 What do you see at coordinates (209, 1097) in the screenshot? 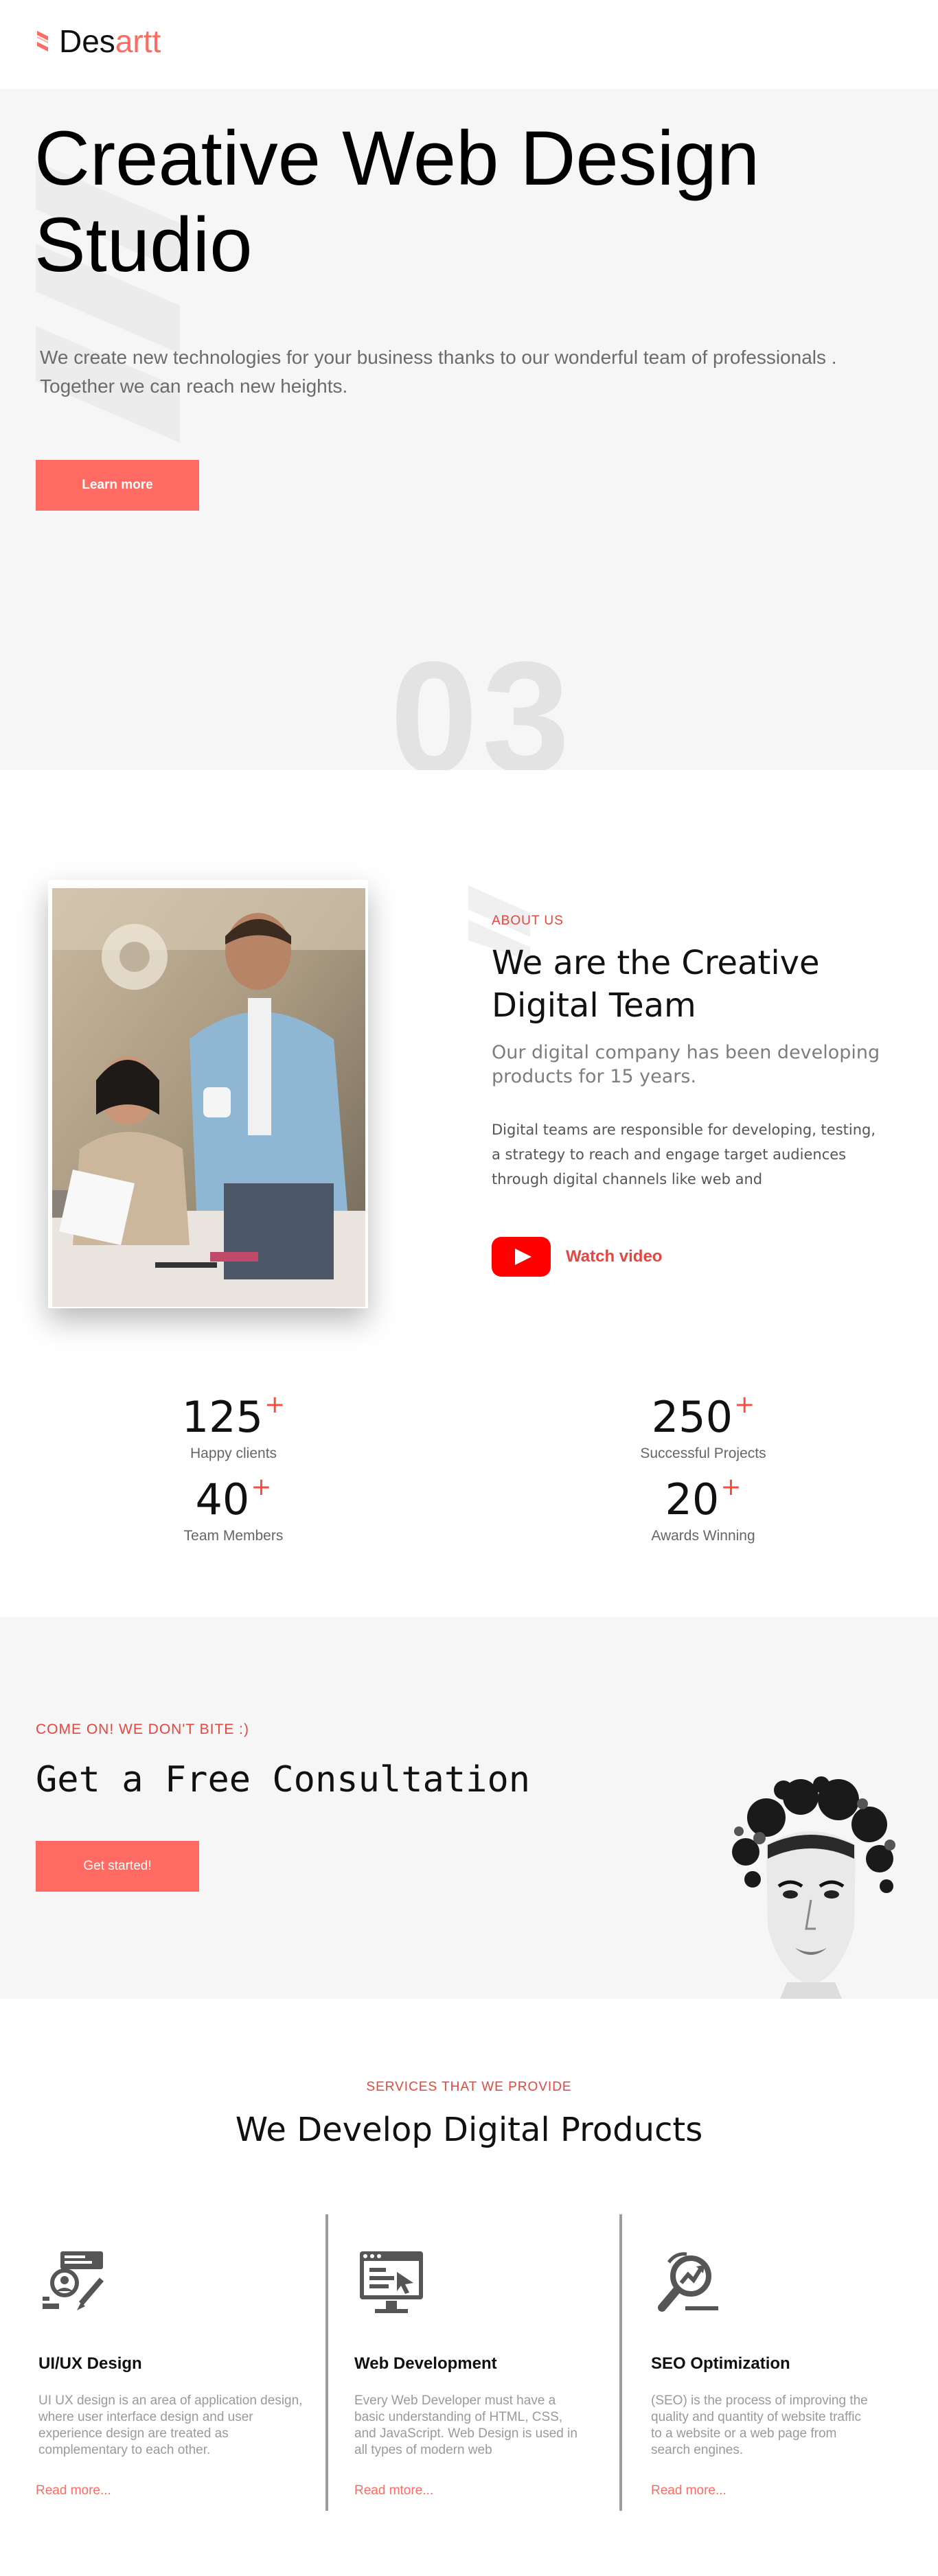
I see `team-photo` at bounding box center [209, 1097].